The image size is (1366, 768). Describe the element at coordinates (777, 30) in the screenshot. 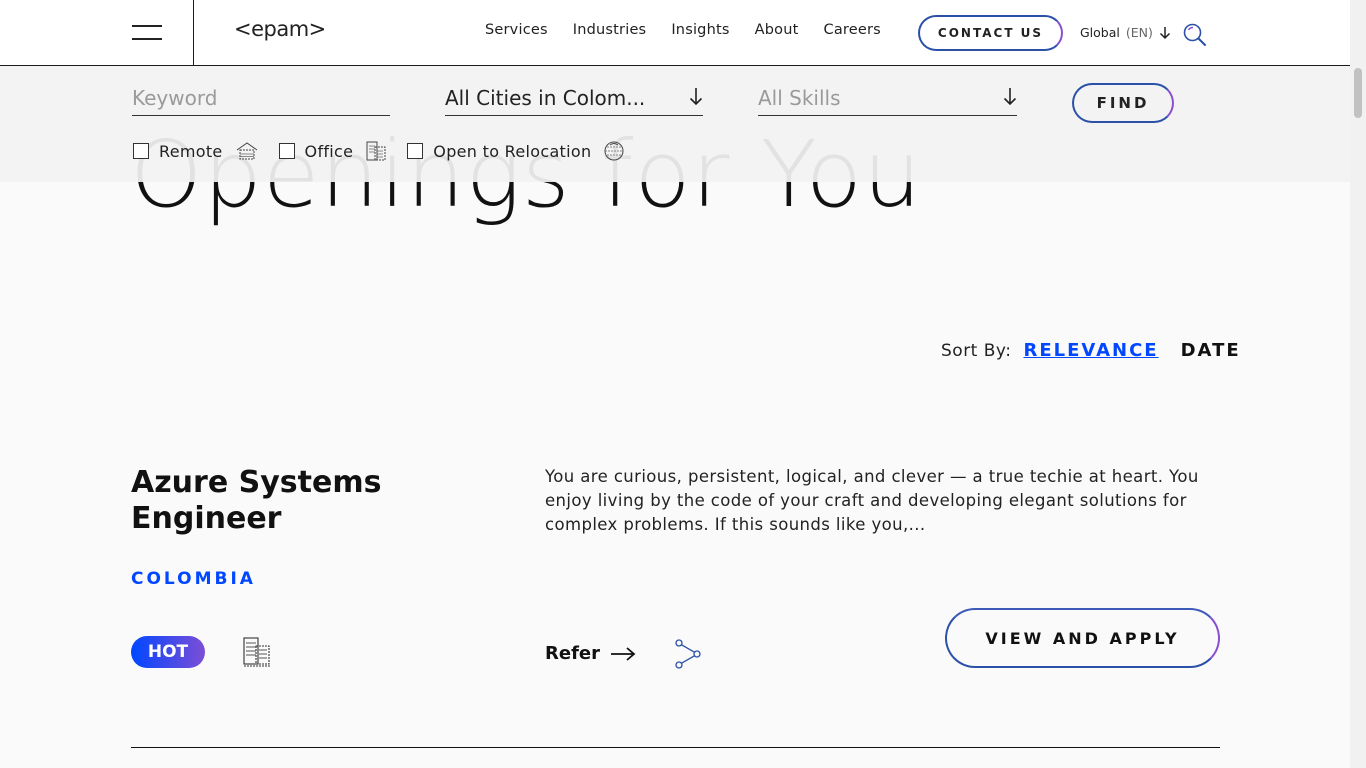

I see `nav-about: About` at that location.